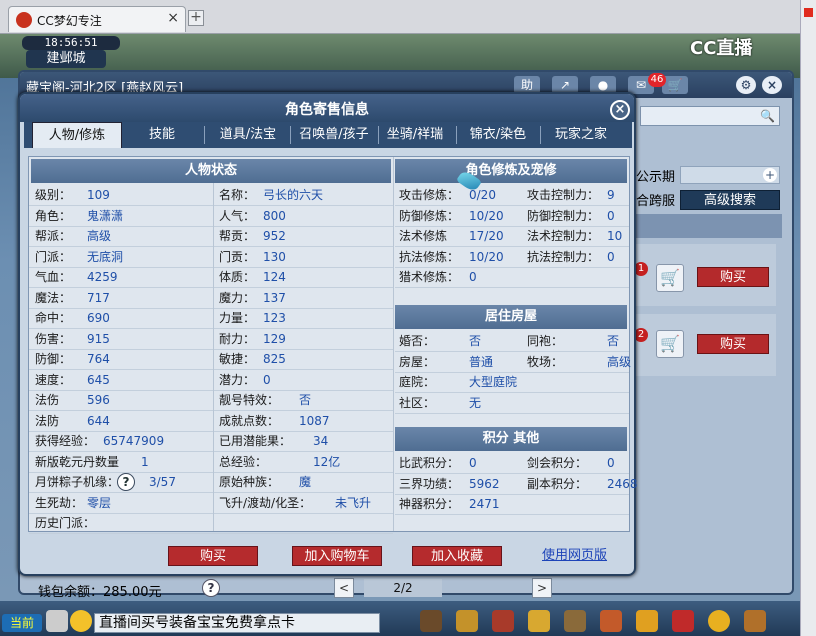 This screenshot has height=636, width=816. I want to click on face-icon, so click(719, 621).